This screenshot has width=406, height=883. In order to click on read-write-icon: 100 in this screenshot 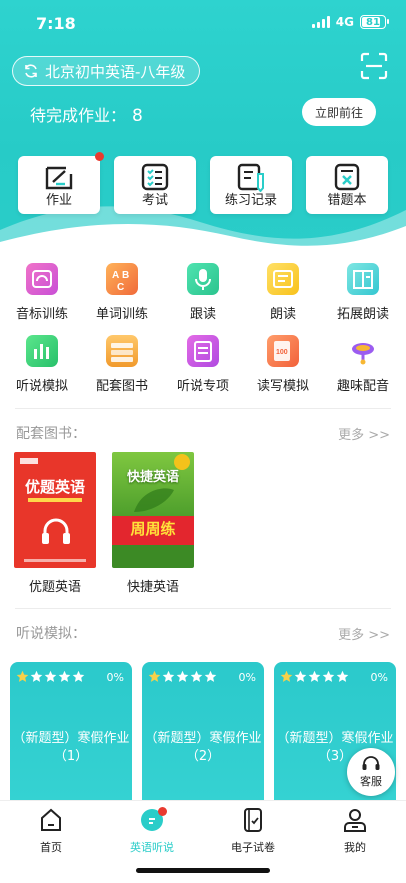, I will do `click(283, 351)`.